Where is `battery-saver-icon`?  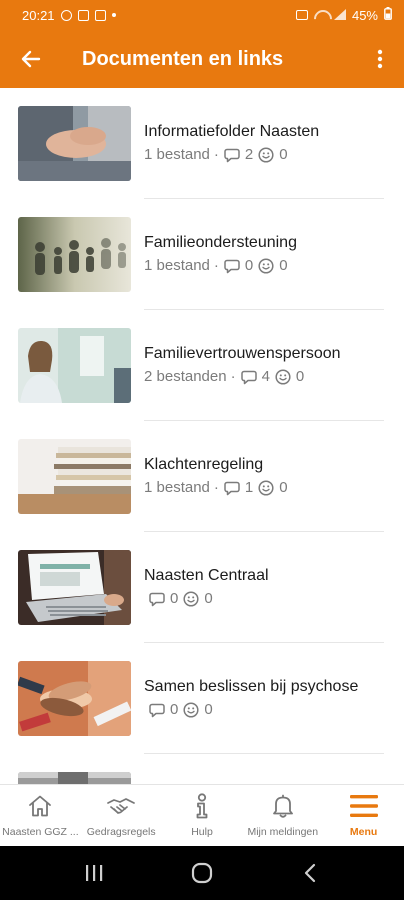
battery-saver-icon is located at coordinates (301, 15).